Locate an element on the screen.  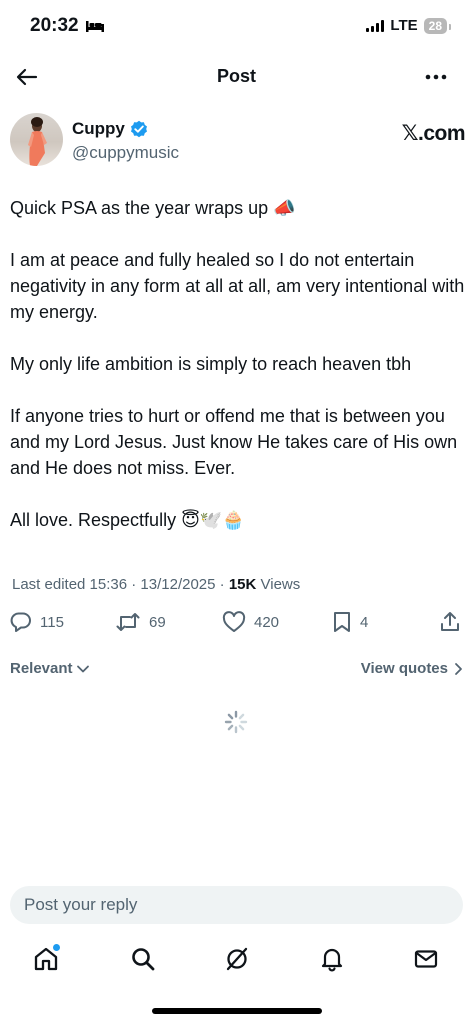
tab-search is located at coordinates (143, 959).